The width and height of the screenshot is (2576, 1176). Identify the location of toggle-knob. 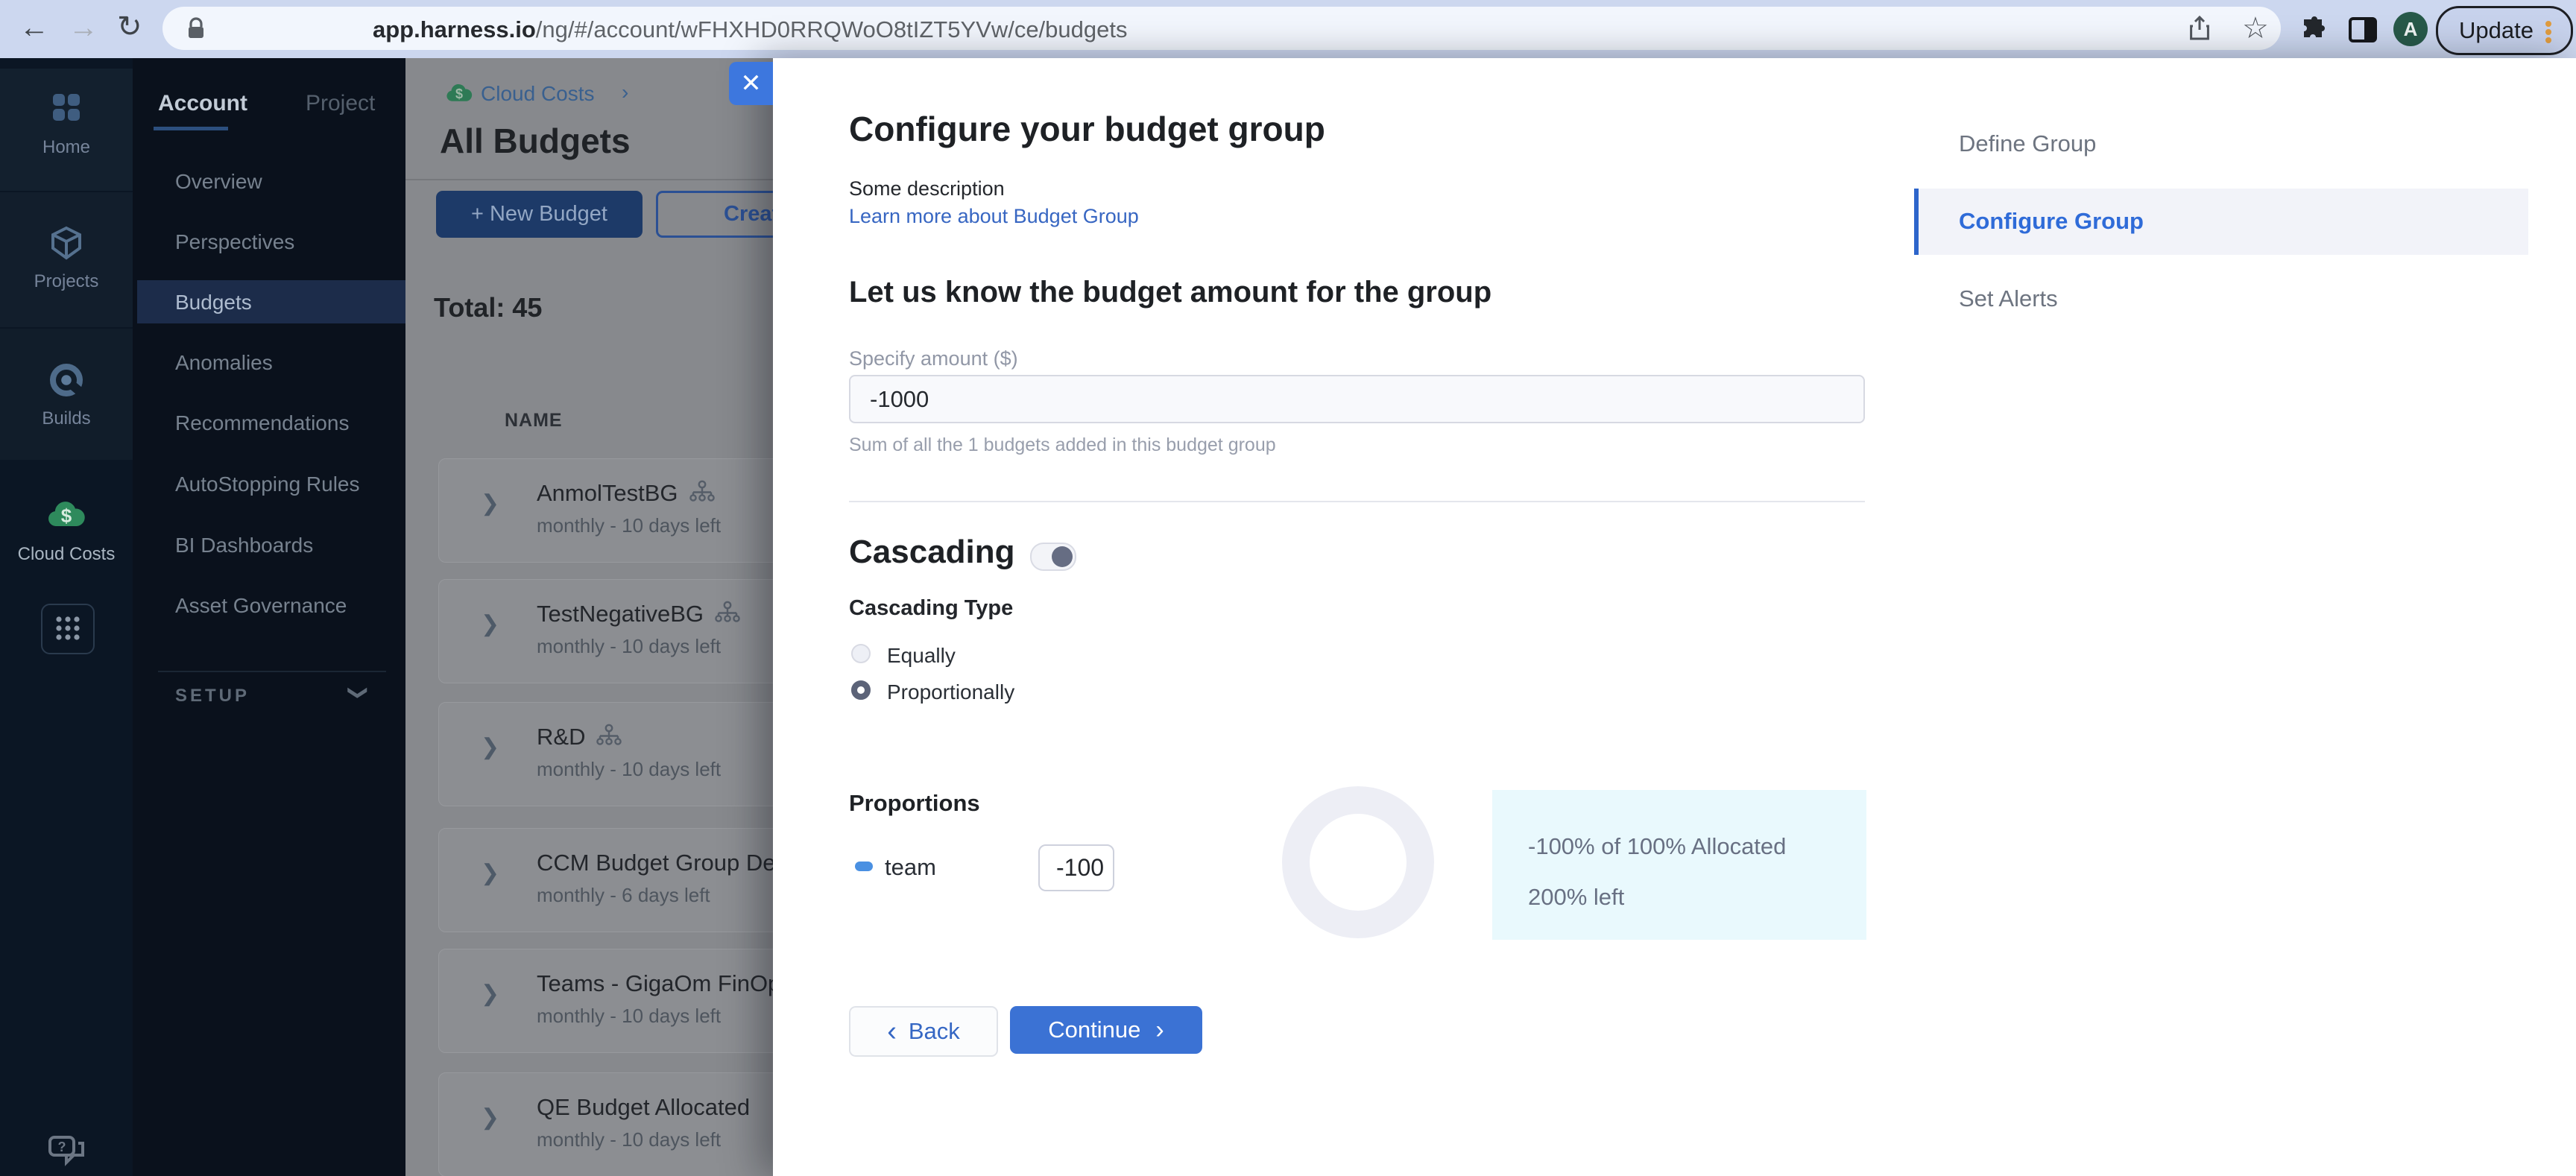
(1062, 556).